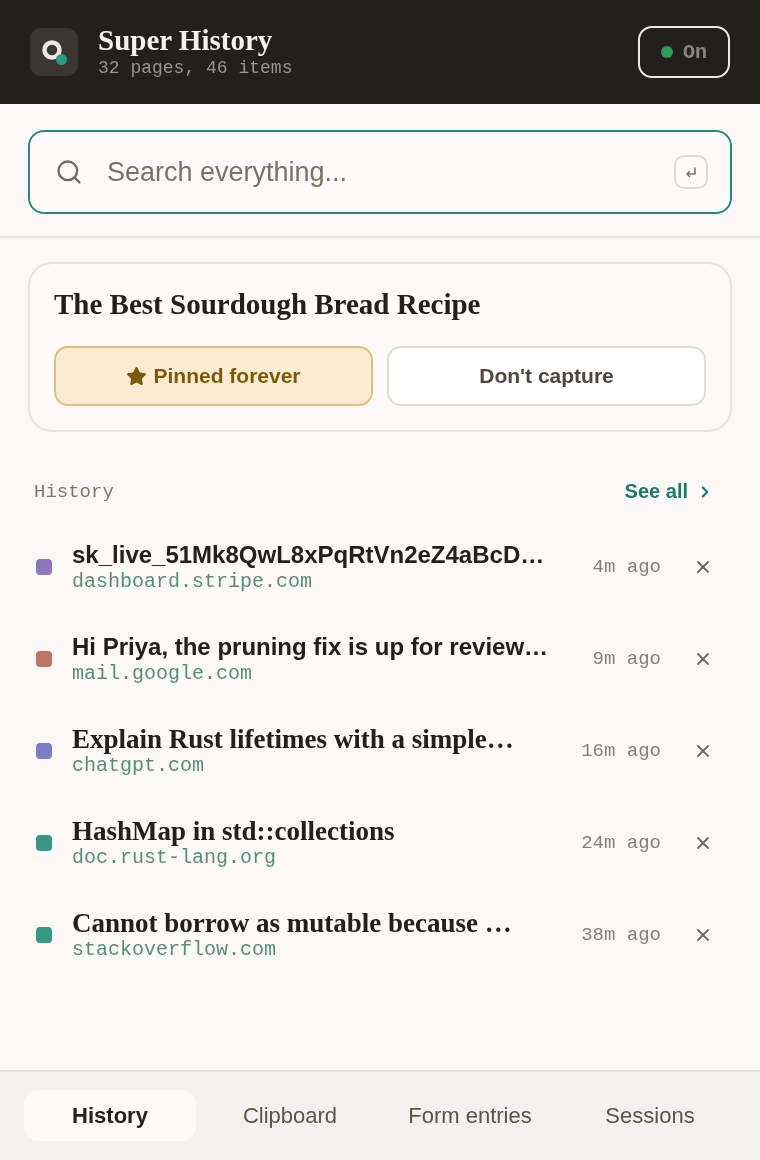 The image size is (760, 1160). What do you see at coordinates (162, 674) in the screenshot?
I see `item-domain: mail.google.com` at bounding box center [162, 674].